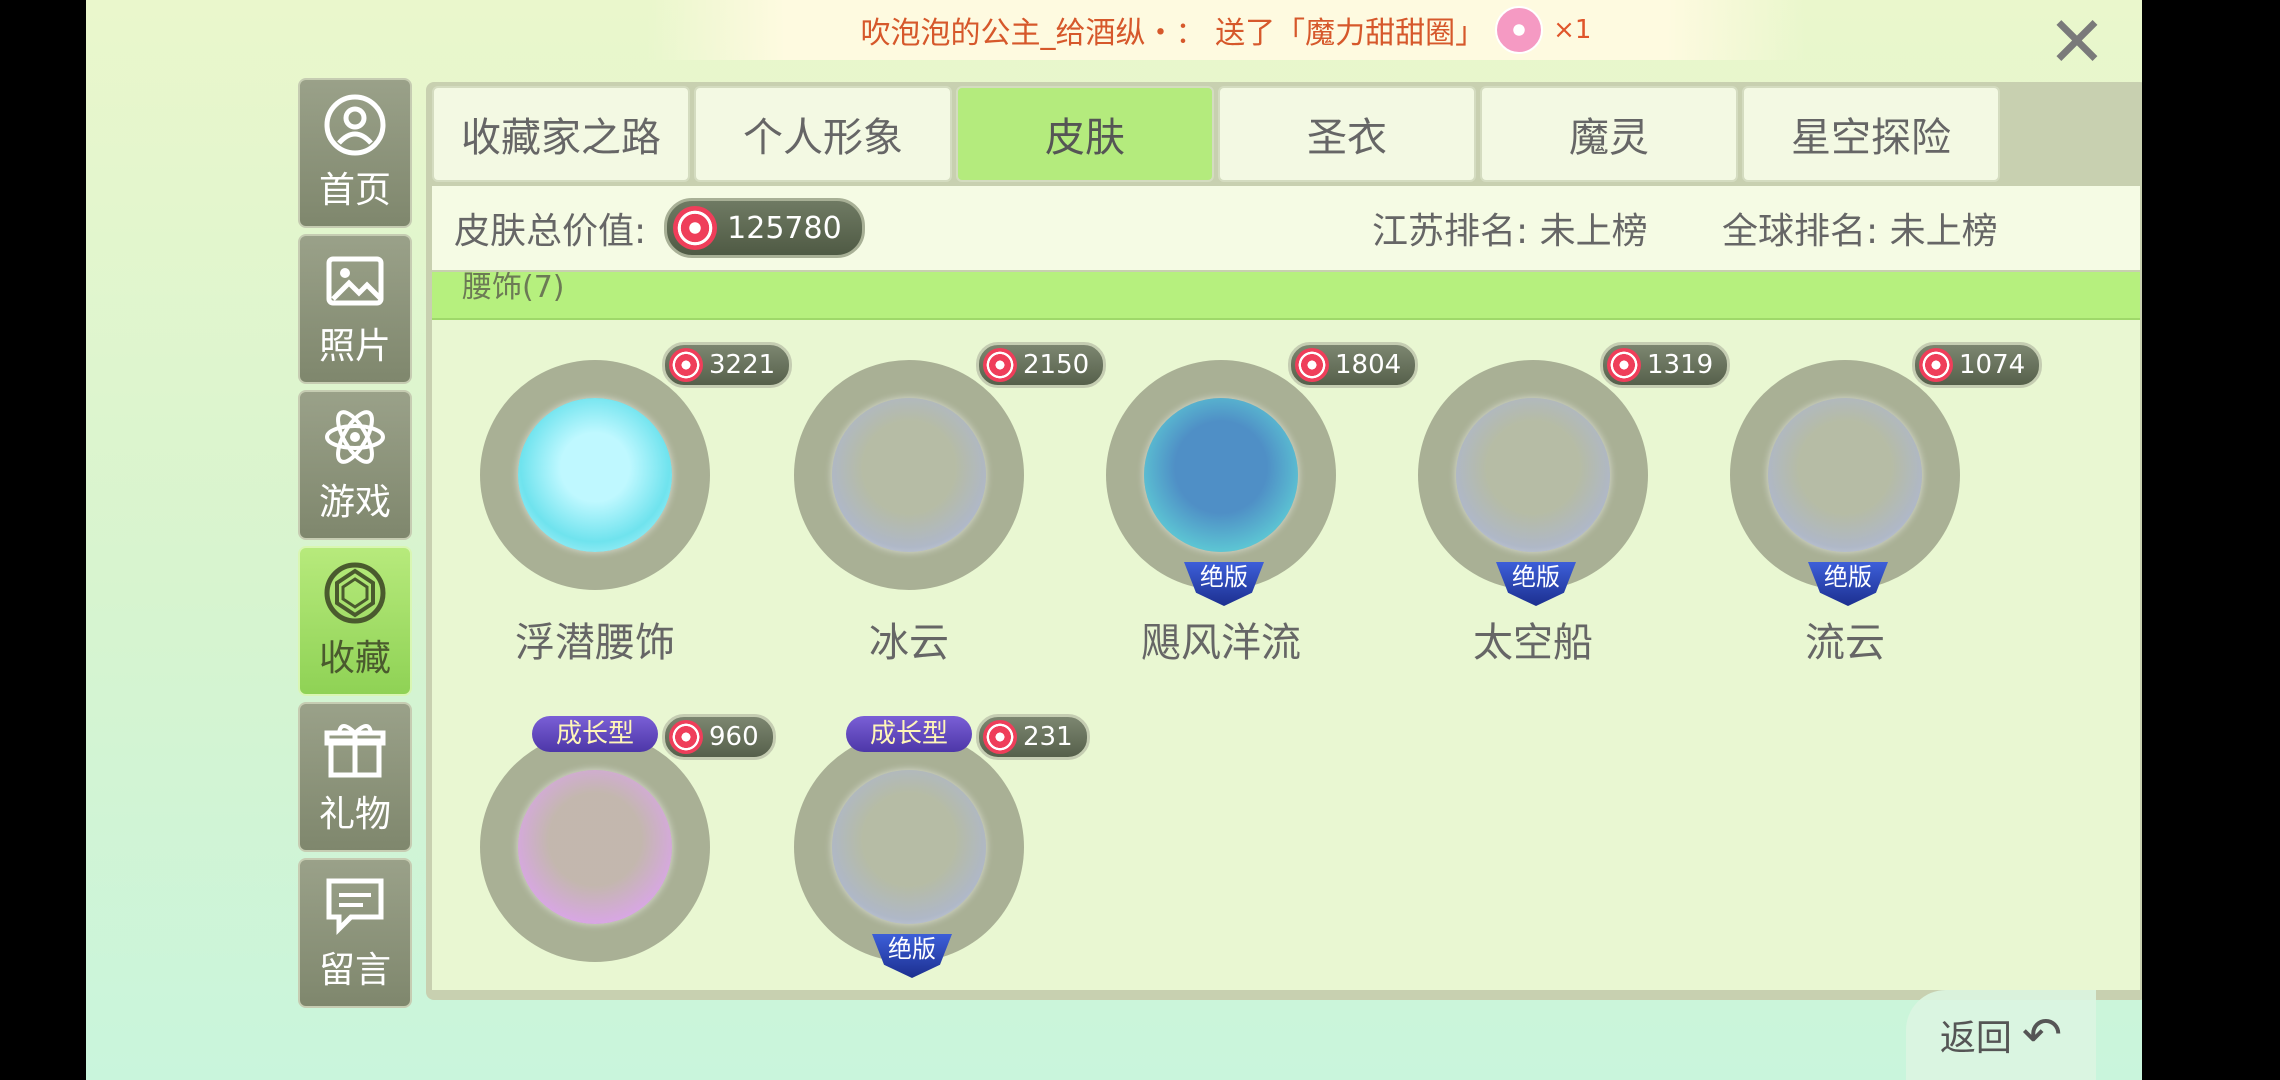 The height and width of the screenshot is (1080, 2280). I want to click on price-badge: 960, so click(719, 737).